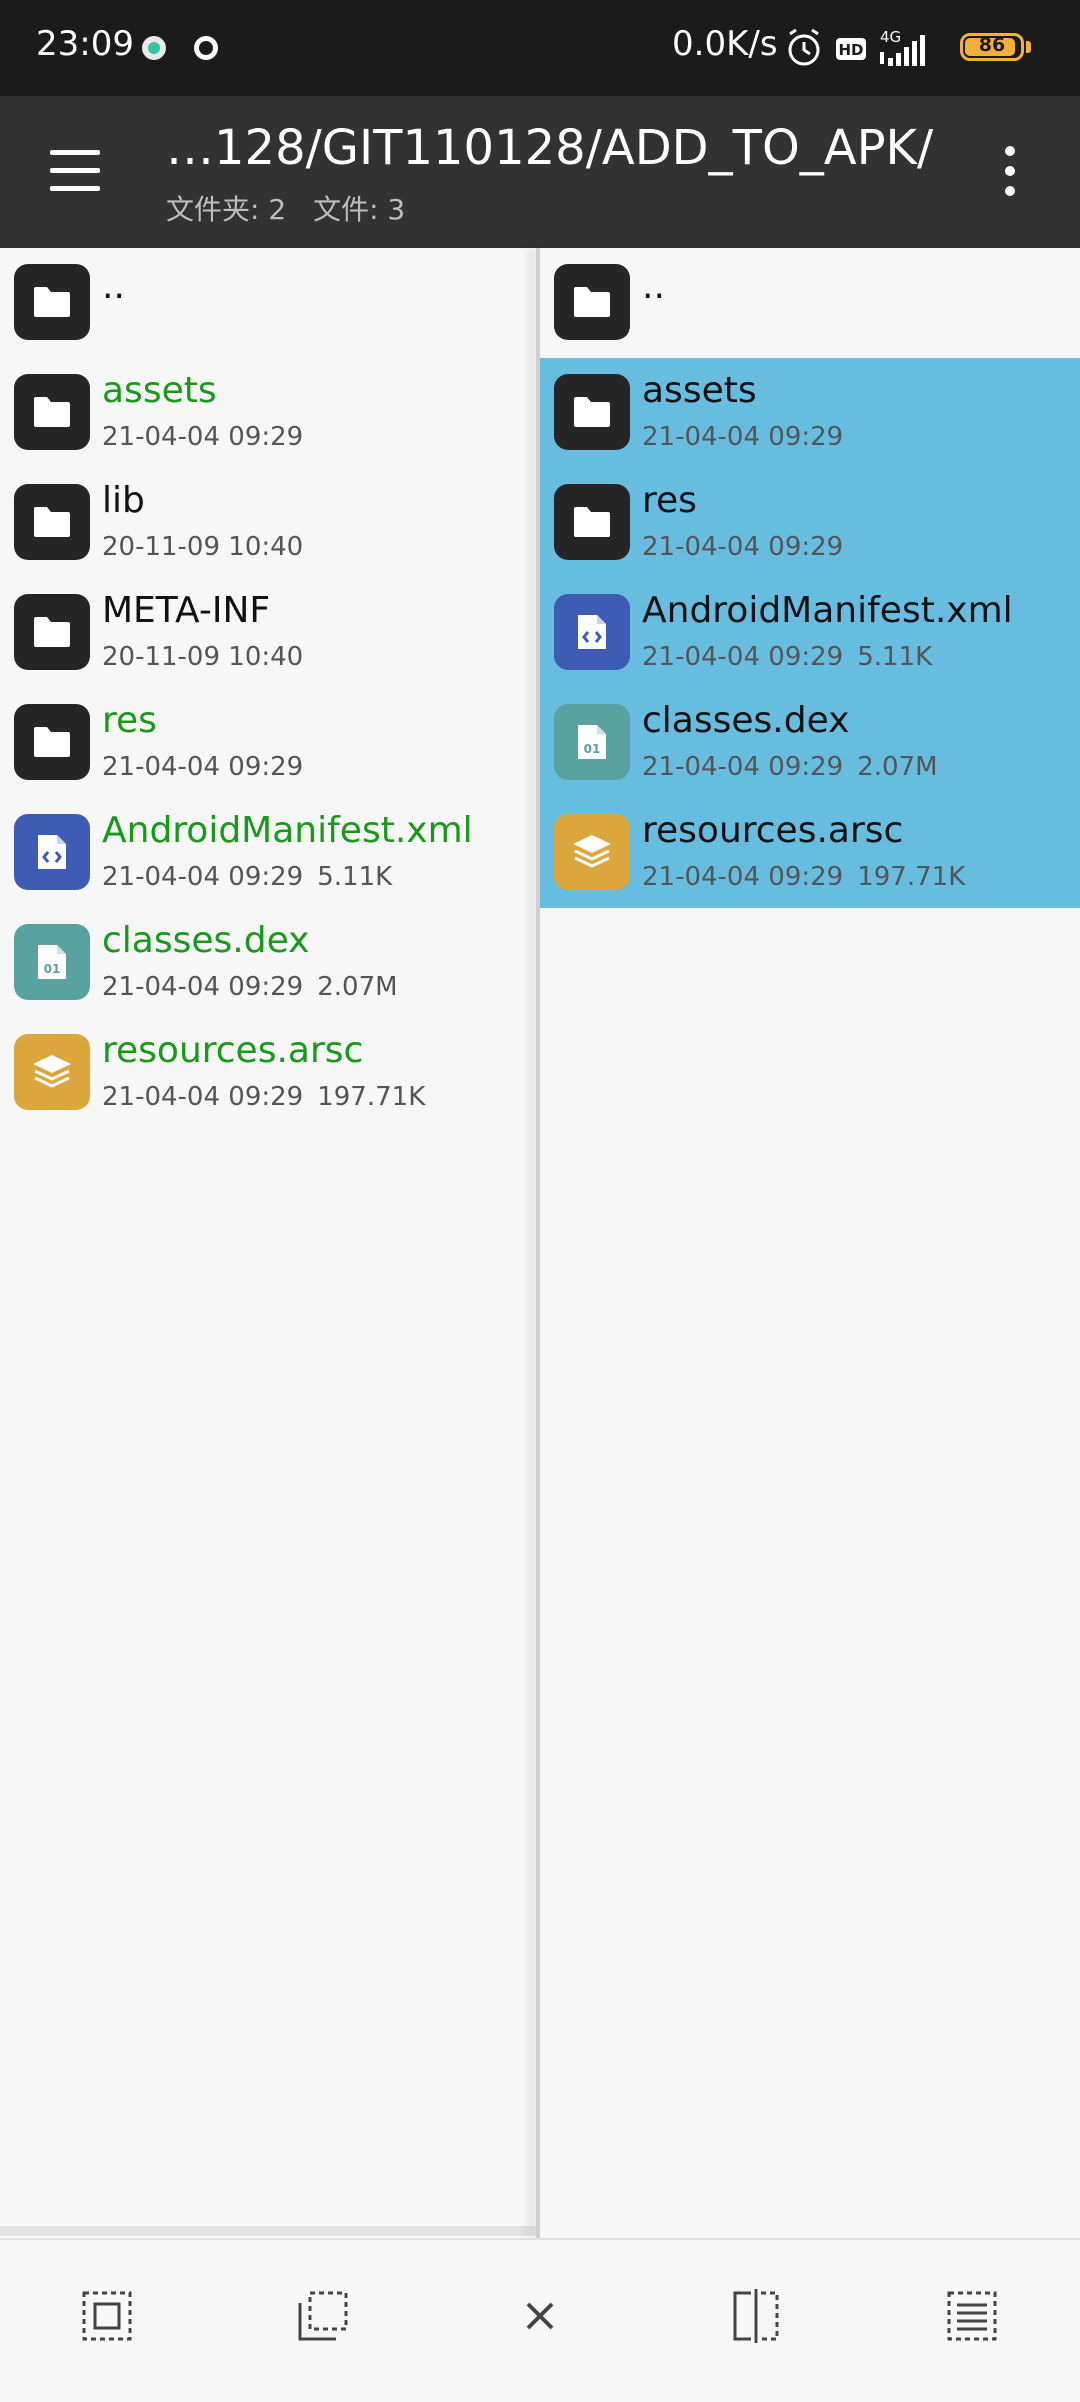  I want to click on select-range-icon, so click(323, 2316).